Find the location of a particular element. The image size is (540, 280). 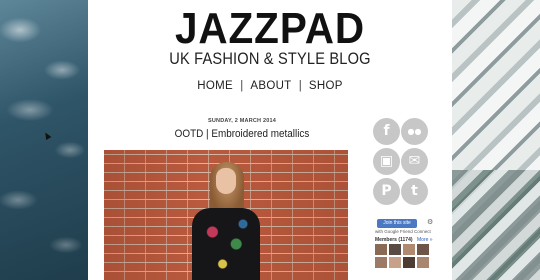

nav-item-about: ABOUT is located at coordinates (270, 86).